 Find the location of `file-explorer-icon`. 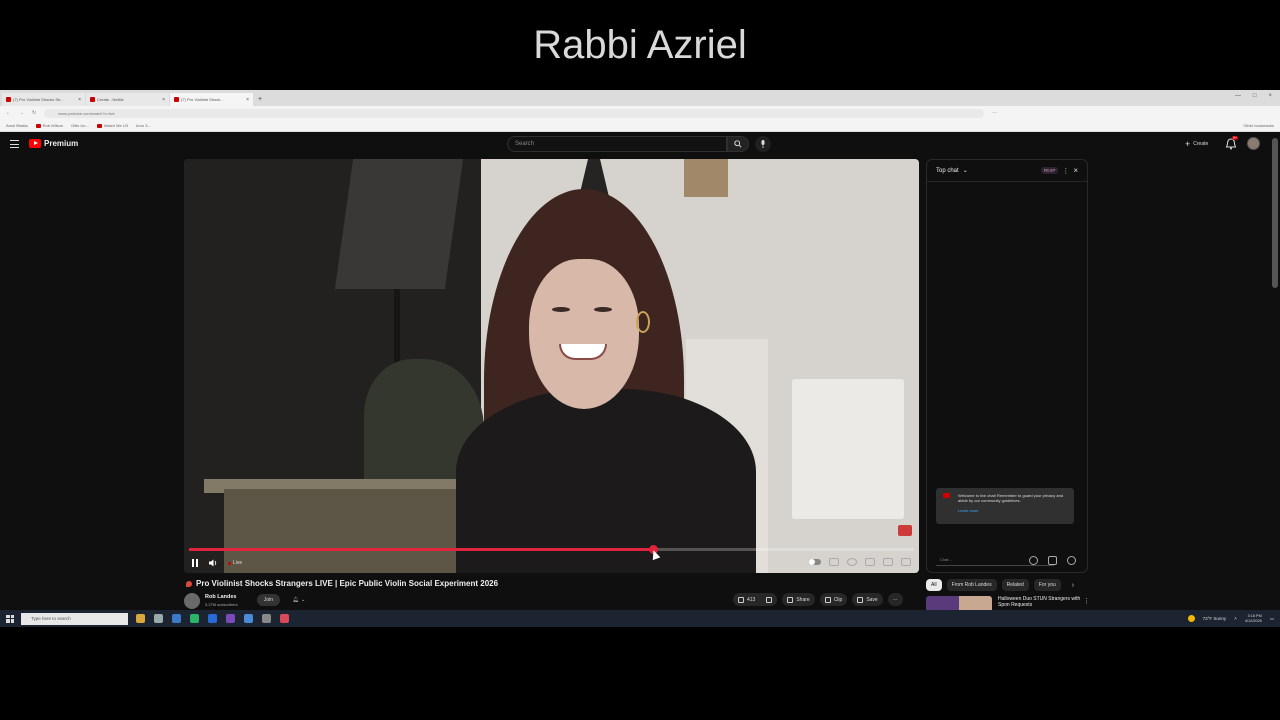

file-explorer-icon is located at coordinates (140, 618).